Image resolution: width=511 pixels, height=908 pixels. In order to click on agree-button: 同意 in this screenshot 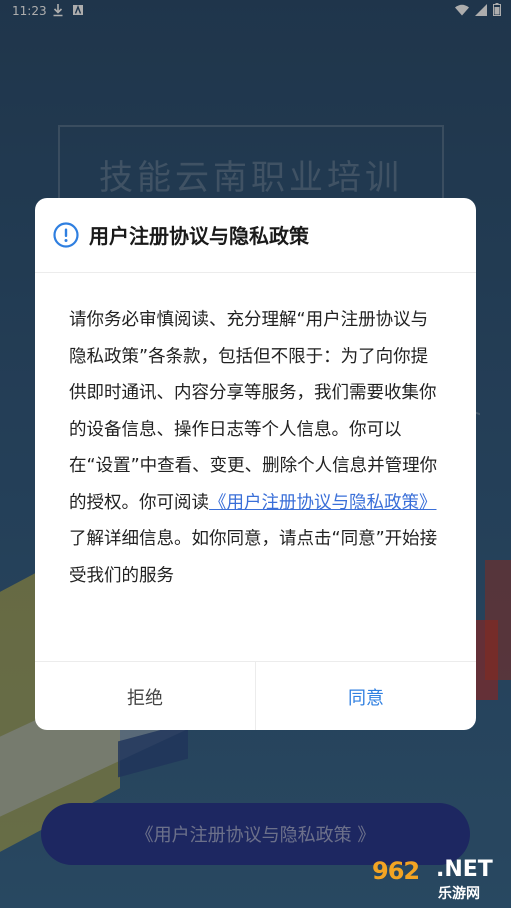, I will do `click(366, 696)`.